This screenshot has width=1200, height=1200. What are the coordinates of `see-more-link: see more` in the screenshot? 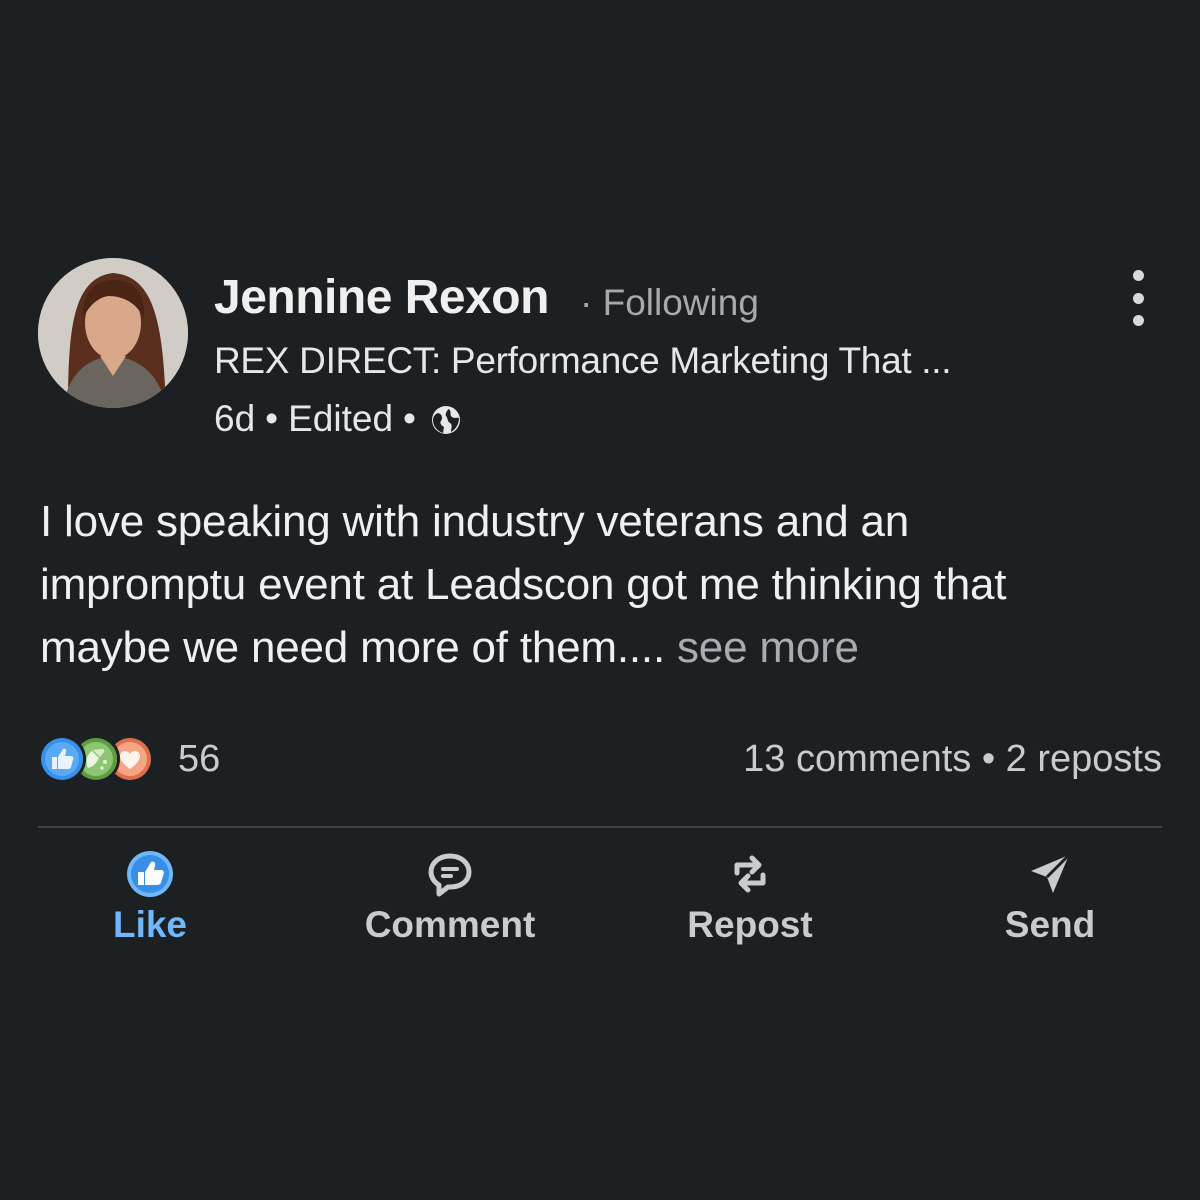 It's located at (768, 647).